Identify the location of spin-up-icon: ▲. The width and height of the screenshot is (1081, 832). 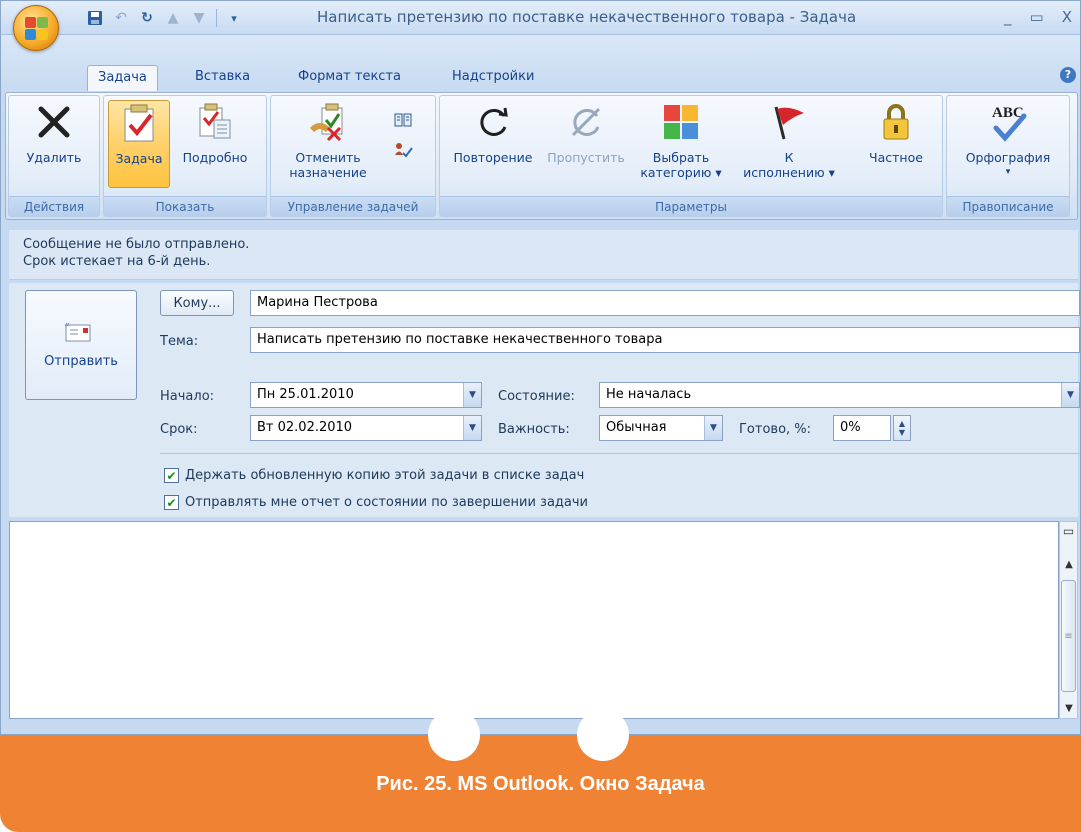
(902, 423).